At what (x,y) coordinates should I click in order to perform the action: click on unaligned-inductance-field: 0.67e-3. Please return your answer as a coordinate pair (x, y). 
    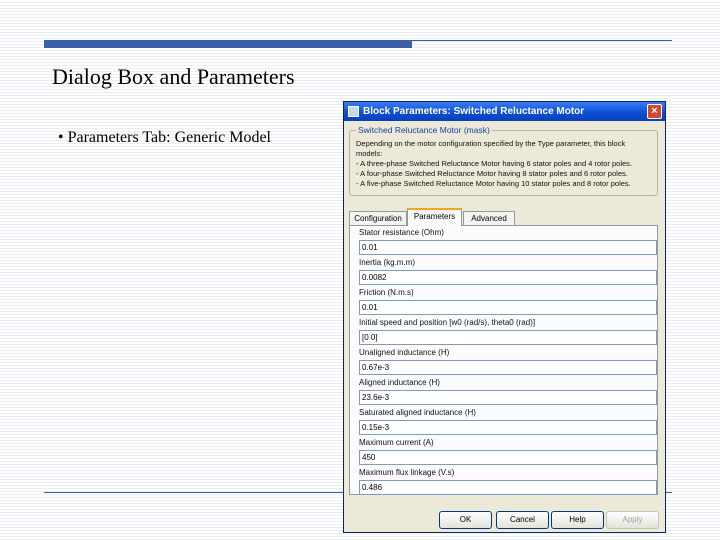
    Looking at the image, I should click on (508, 367).